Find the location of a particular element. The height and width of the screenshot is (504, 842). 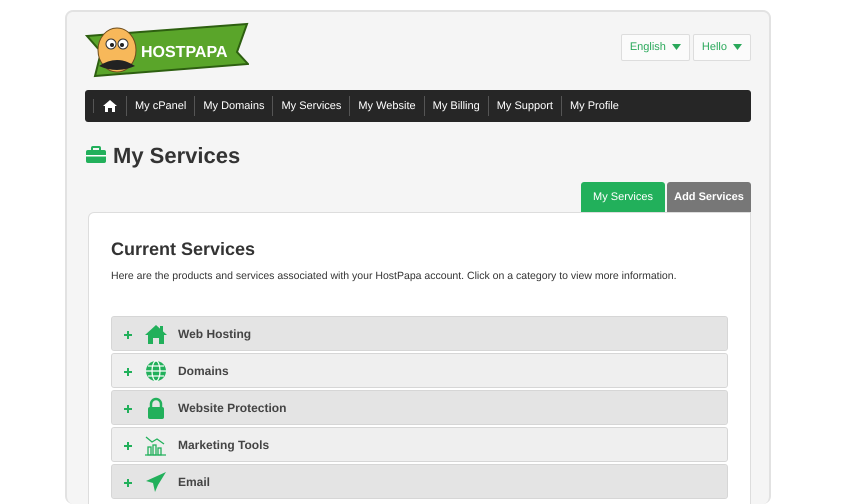

category-row: Website Protection is located at coordinates (419, 408).